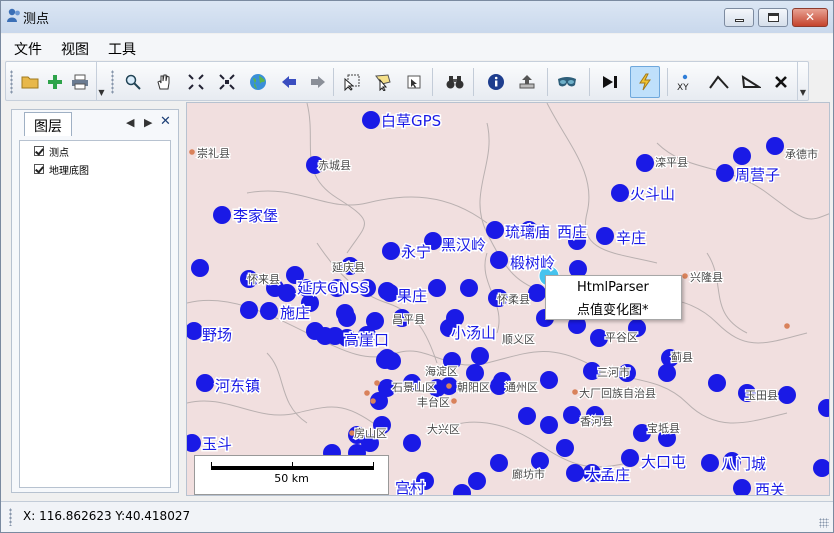 Image resolution: width=834 pixels, height=533 pixels. What do you see at coordinates (773, 17) in the screenshot?
I see `maximize-button` at bounding box center [773, 17].